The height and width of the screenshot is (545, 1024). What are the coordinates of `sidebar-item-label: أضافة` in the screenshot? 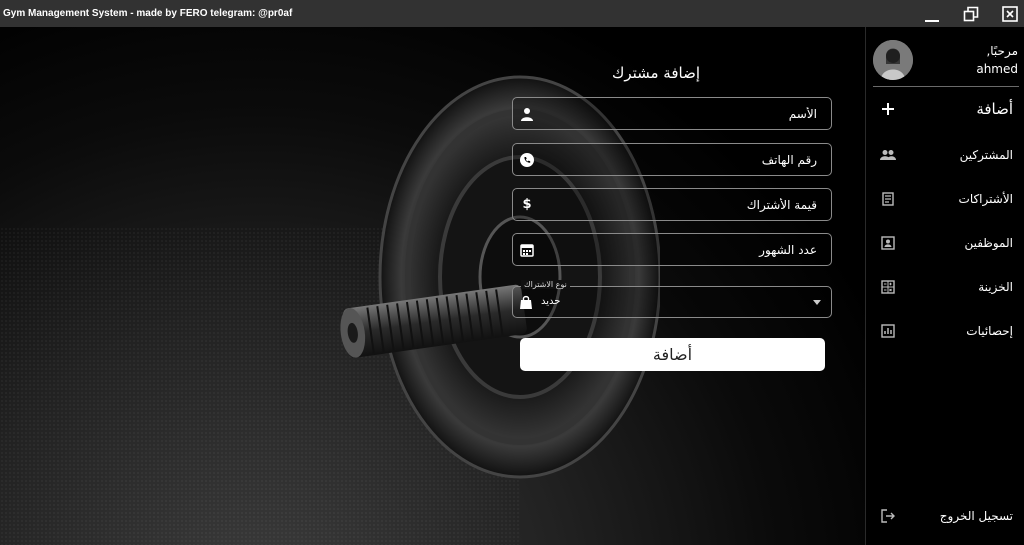 It's located at (994, 109).